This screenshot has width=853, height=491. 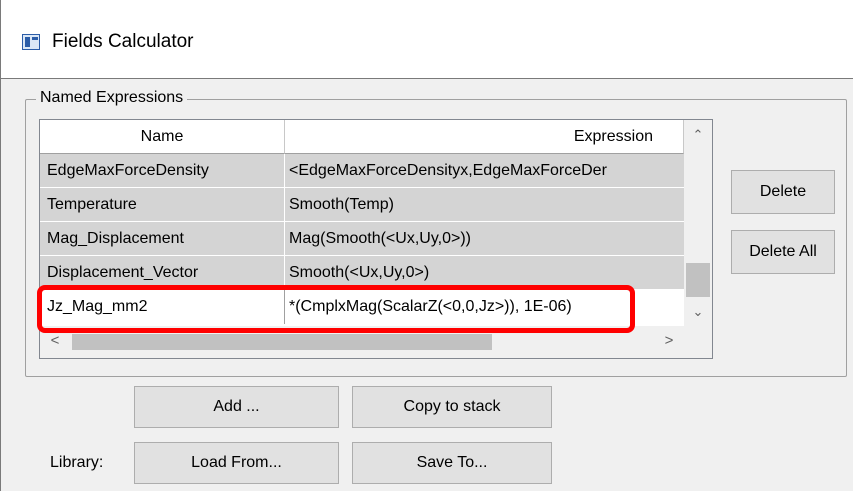 What do you see at coordinates (162, 204) in the screenshot?
I see `row-name-cell: Temperature` at bounding box center [162, 204].